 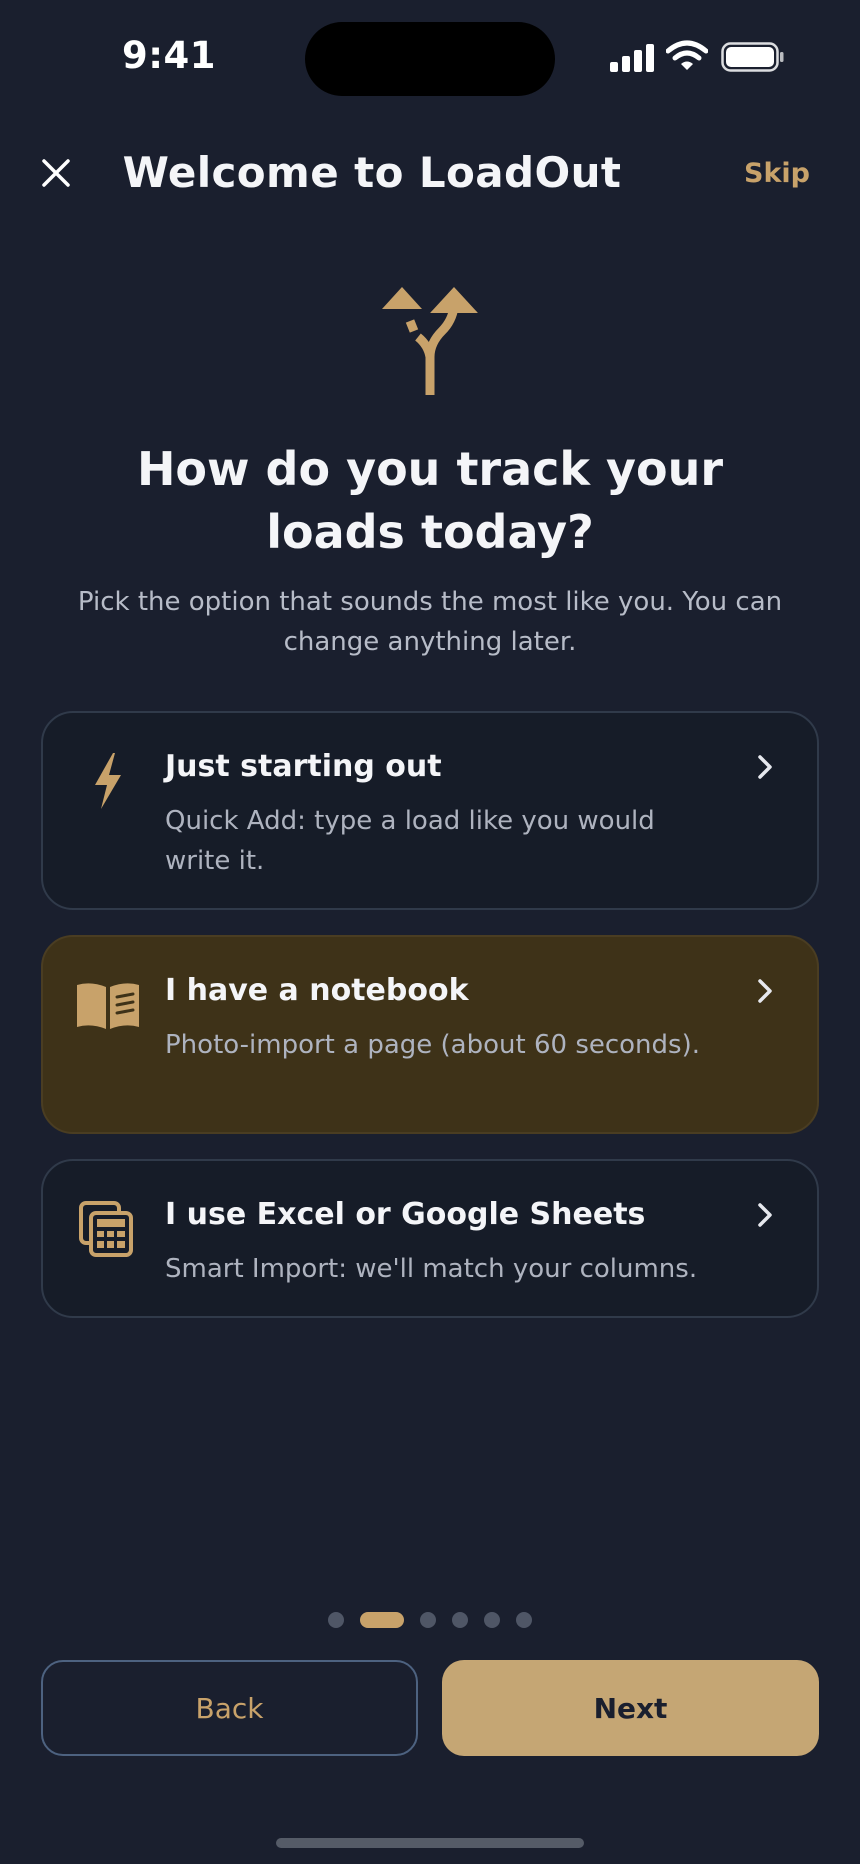 What do you see at coordinates (632, 58) in the screenshot?
I see `cellular-signal-icon` at bounding box center [632, 58].